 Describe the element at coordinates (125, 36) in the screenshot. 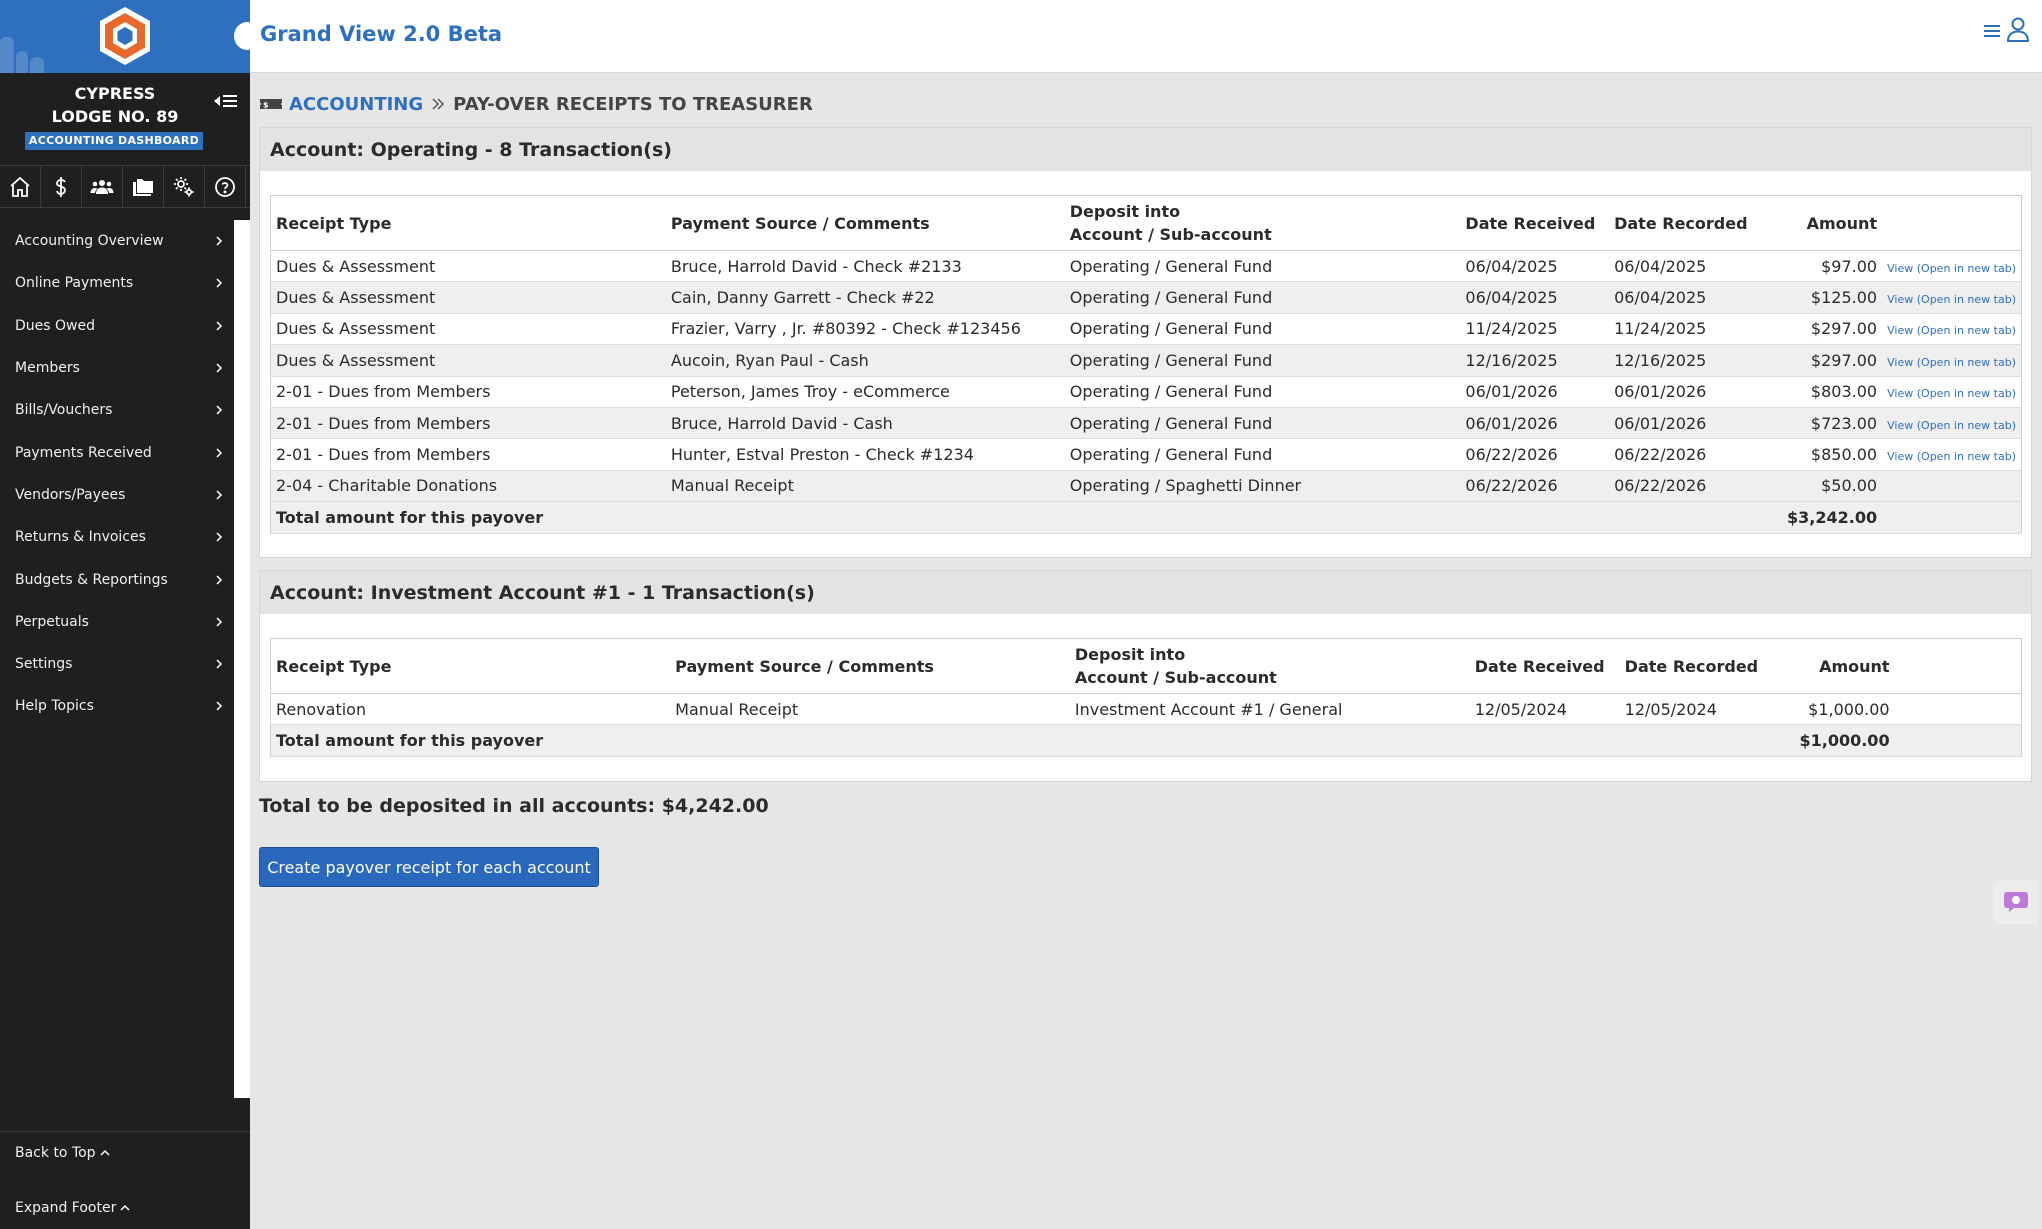

I see `lodge-logo-icon` at that location.